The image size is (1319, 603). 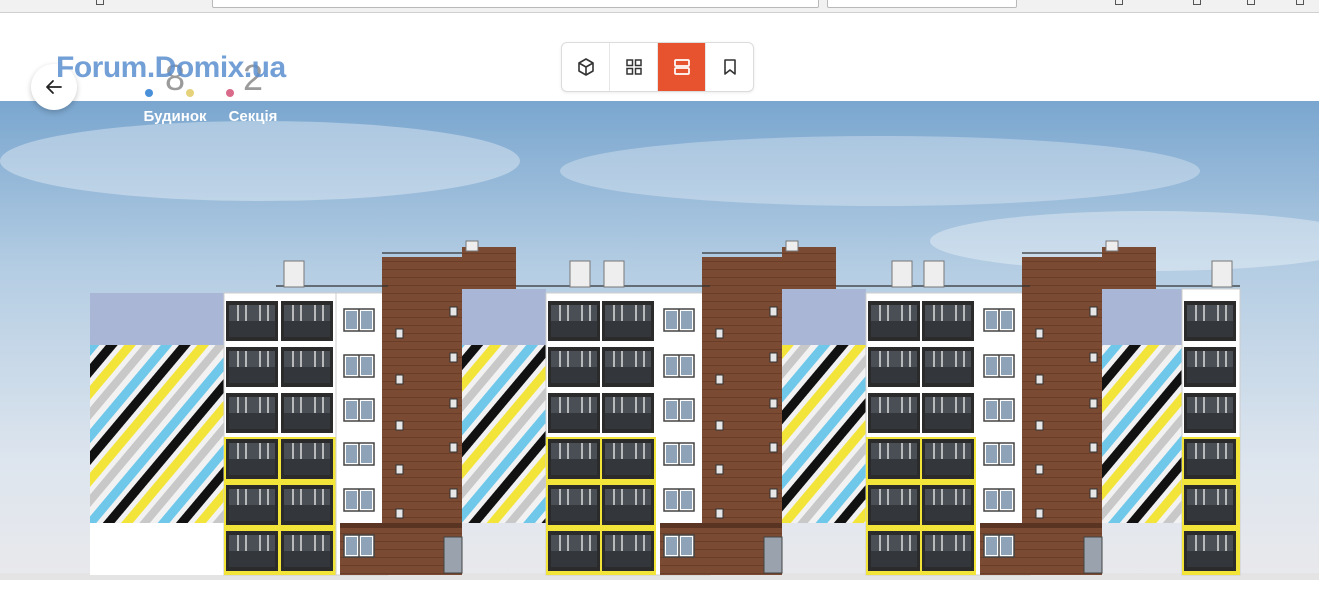 I want to click on floors-view-button, so click(x=682, y=67).